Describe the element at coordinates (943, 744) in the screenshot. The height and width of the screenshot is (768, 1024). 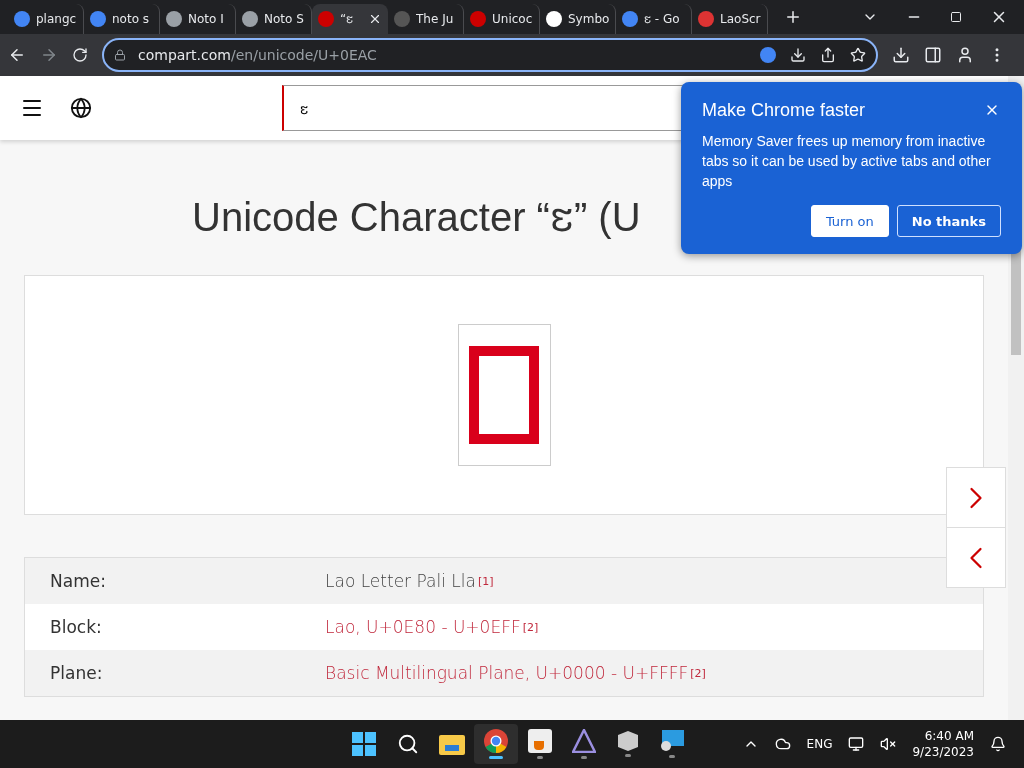
I see `clock: 6:40 AM 9/23/2023` at that location.